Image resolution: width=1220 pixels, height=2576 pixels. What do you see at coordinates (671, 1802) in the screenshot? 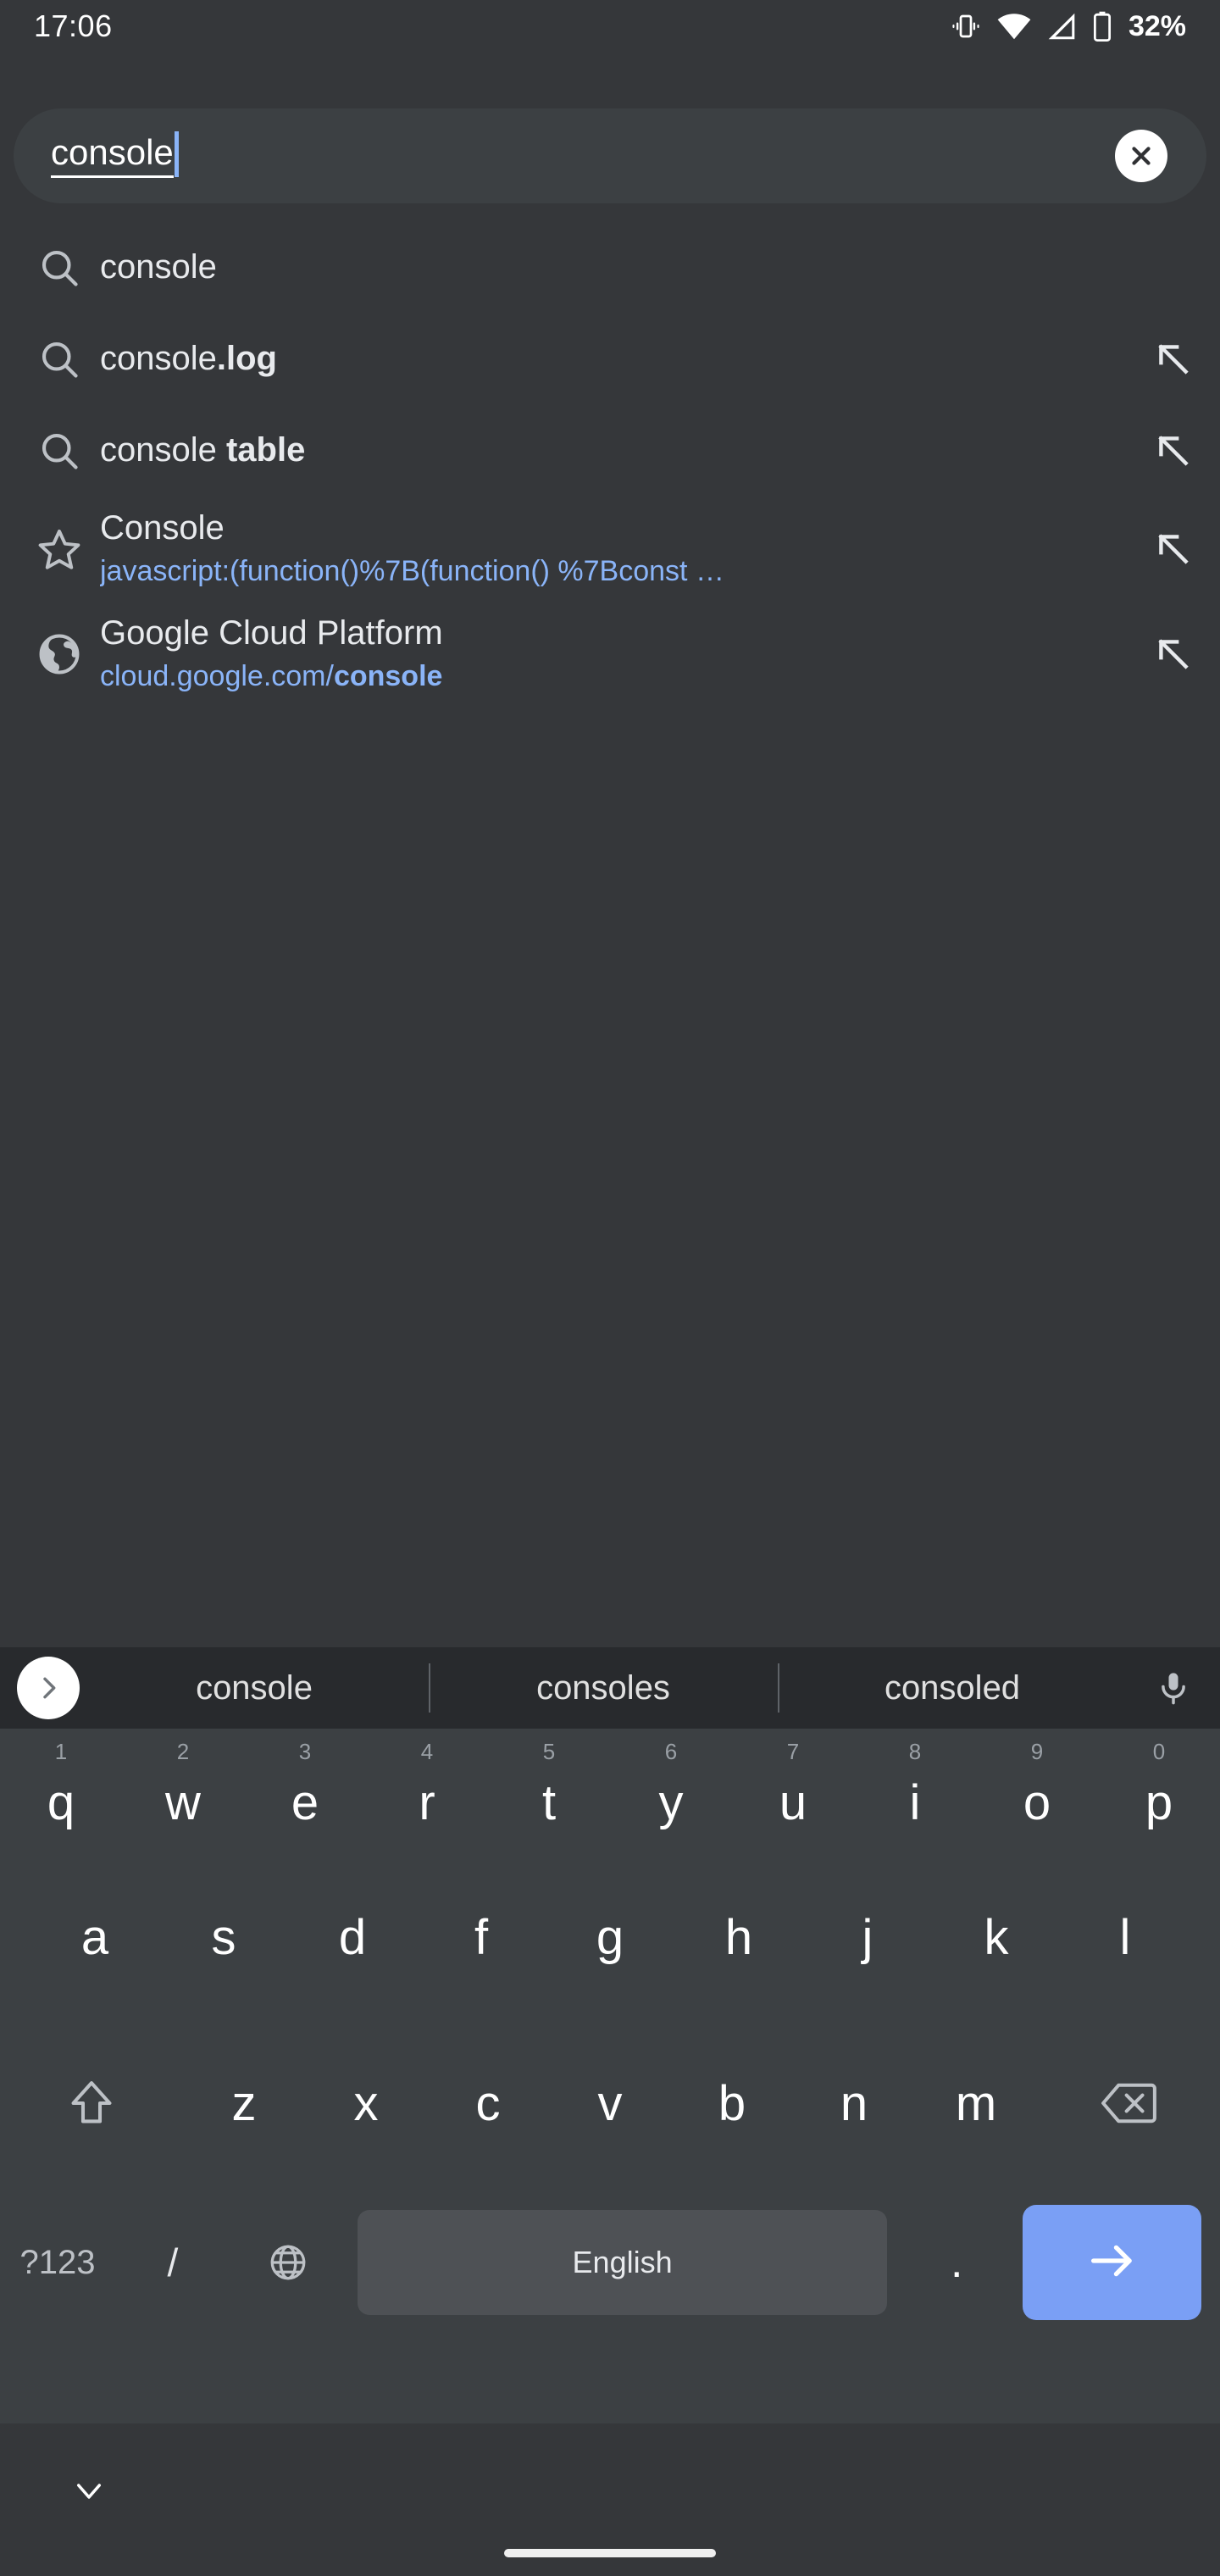
I see `key-label: y` at bounding box center [671, 1802].